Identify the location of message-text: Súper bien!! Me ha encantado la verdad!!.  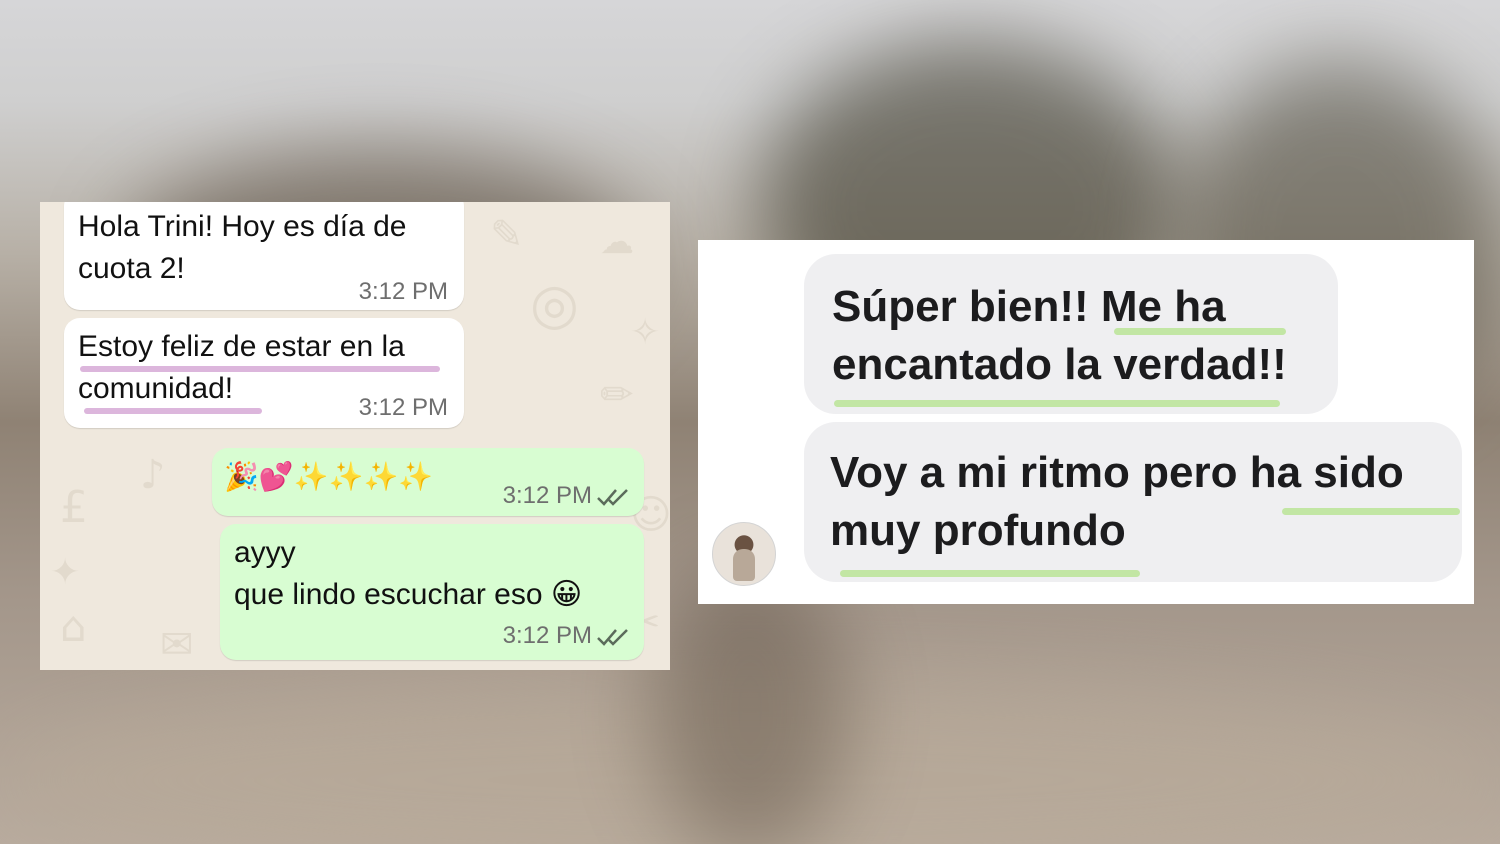
(1059, 335).